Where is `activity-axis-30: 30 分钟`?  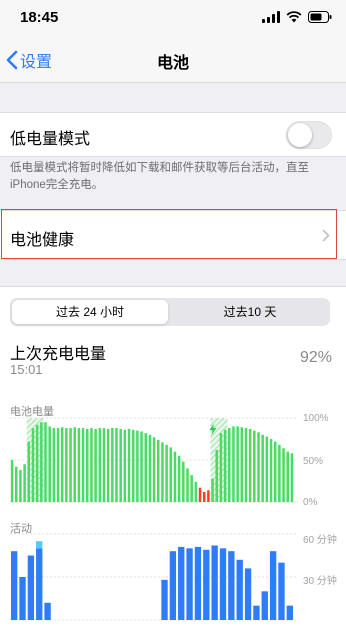 activity-axis-30: 30 分钟 is located at coordinates (320, 581).